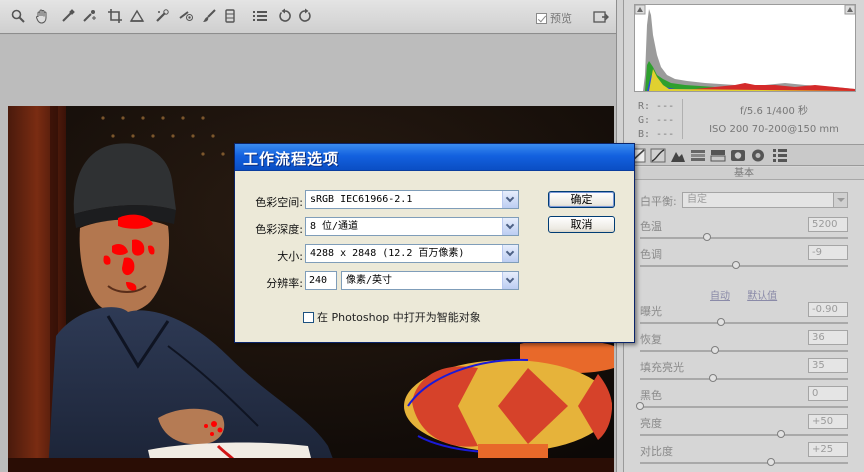 The image size is (864, 472). Describe the element at coordinates (186, 16) in the screenshot. I see `red-eye-icon` at that location.